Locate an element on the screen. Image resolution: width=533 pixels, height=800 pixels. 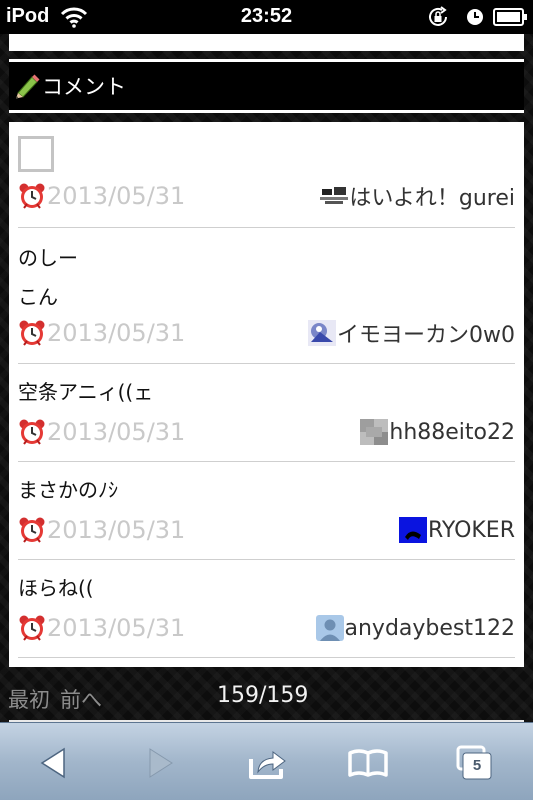
comment-text: こん is located at coordinates (38, 297).